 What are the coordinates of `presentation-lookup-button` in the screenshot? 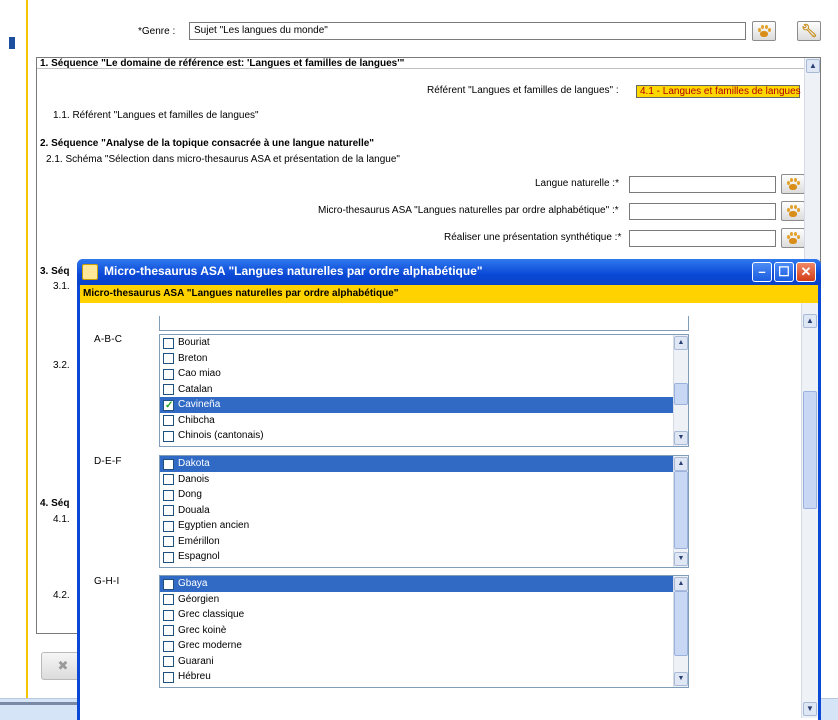 It's located at (793, 238).